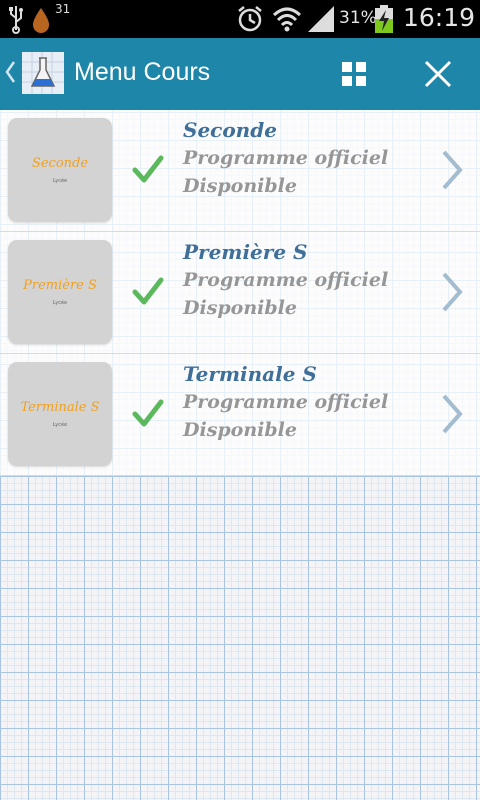  I want to click on grid-icon, so click(354, 74).